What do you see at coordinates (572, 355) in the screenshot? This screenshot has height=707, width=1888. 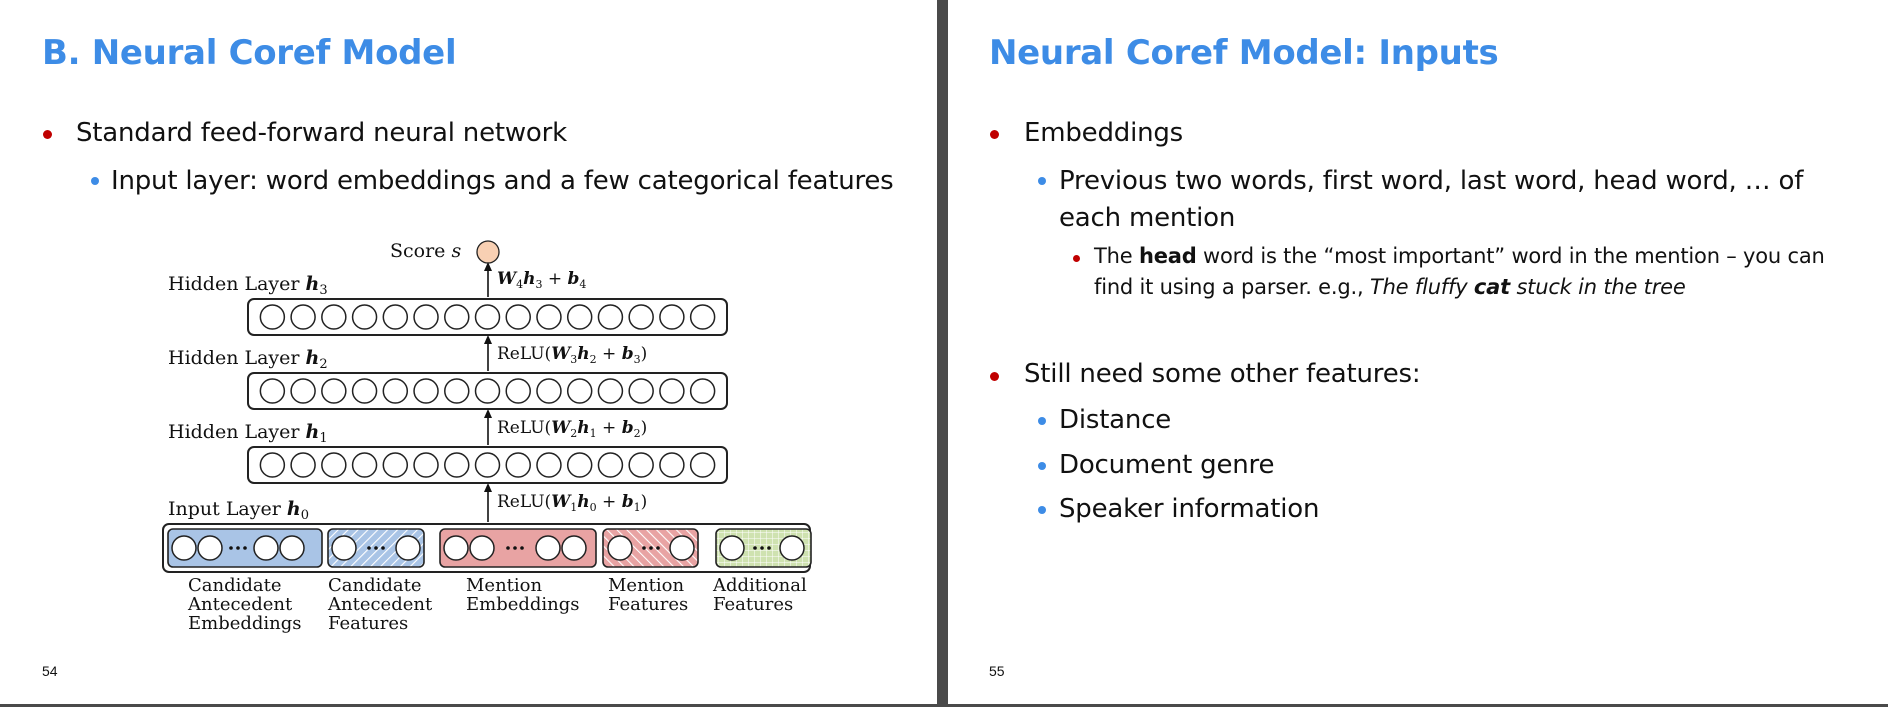 I see `transform-label: ReLU(W3h2 + b3)` at bounding box center [572, 355].